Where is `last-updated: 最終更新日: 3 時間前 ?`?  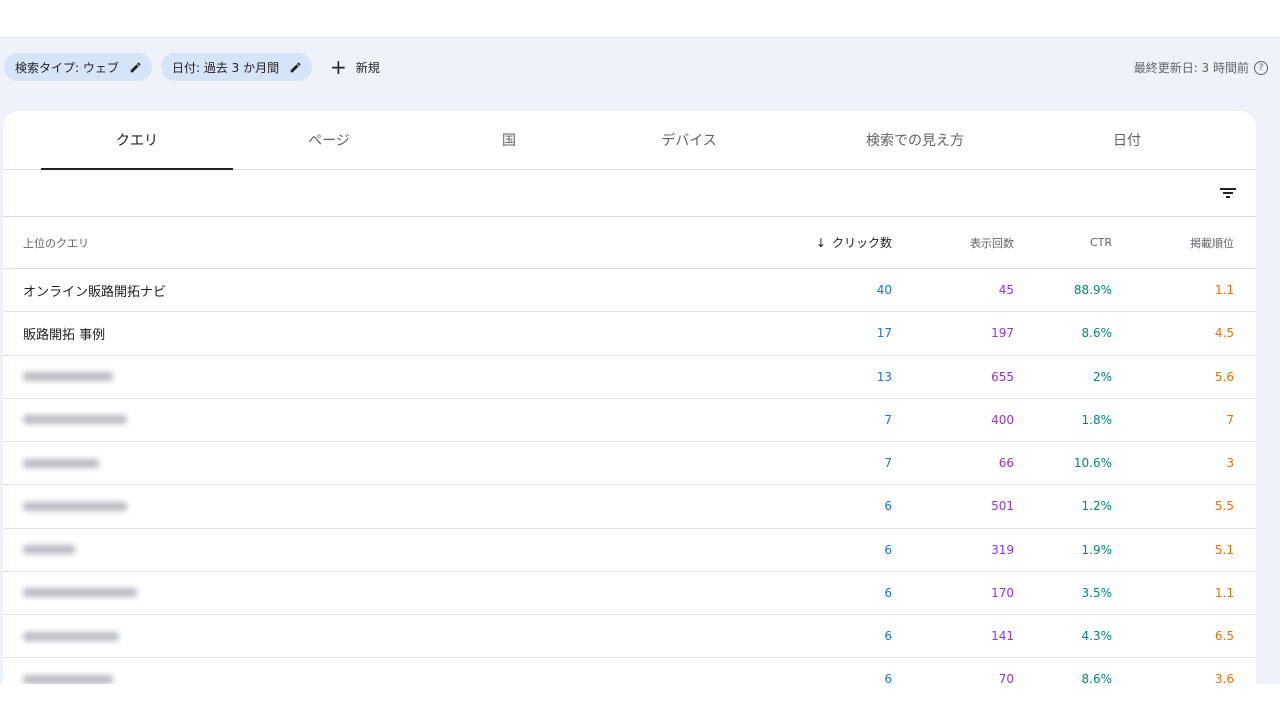
last-updated: 最終更新日: 3 時間前 ? is located at coordinates (1201, 67).